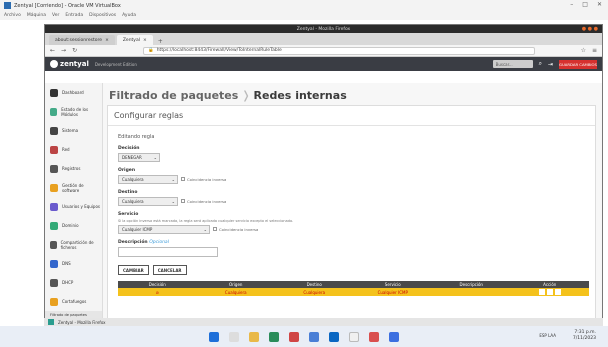 The image size is (608, 347). I want to click on minimize-button: –, so click(571, 4).